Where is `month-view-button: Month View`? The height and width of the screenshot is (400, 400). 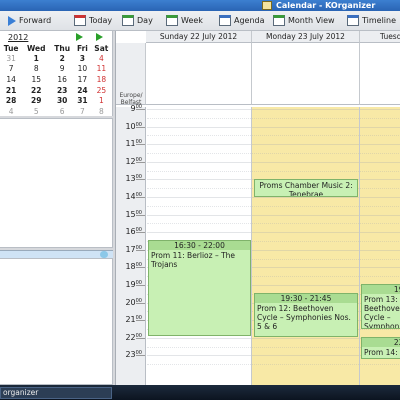
month-view-button: Month View is located at coordinates (304, 21).